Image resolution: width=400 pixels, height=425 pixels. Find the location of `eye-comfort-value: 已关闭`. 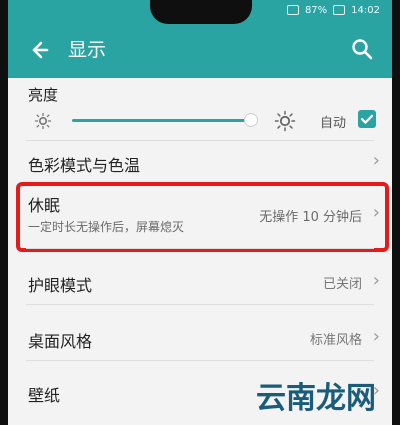

eye-comfort-value: 已关闭 is located at coordinates (342, 284).